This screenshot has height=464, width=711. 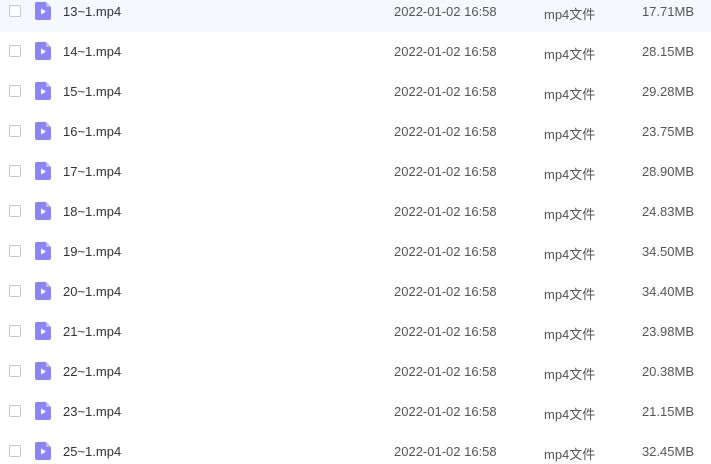 What do you see at coordinates (355, 52) in the screenshot?
I see `file-row: 14~1.mp4 2022-01-02 16:58 mp4文件 28.15MB` at bounding box center [355, 52].